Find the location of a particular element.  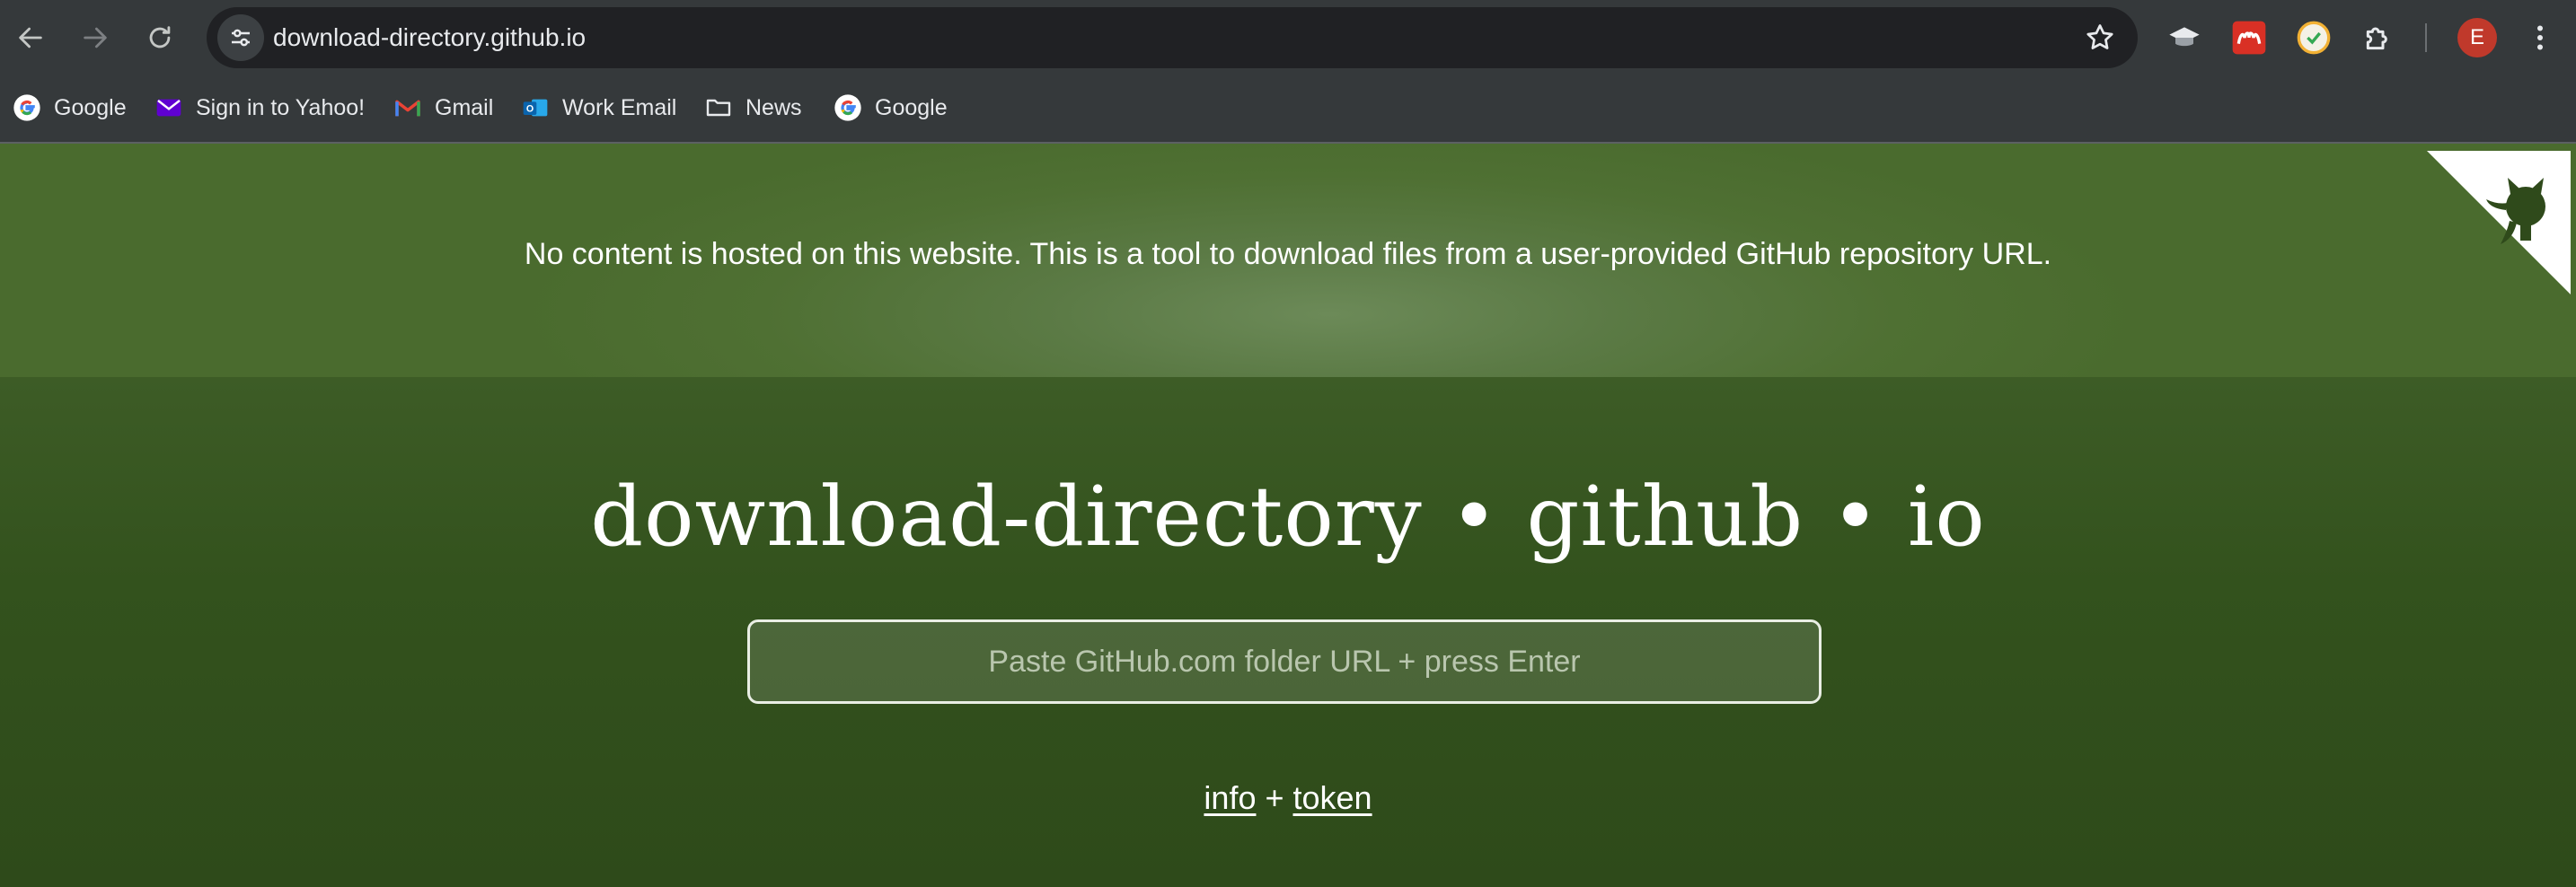

toolbar-divider is located at coordinates (2426, 37).